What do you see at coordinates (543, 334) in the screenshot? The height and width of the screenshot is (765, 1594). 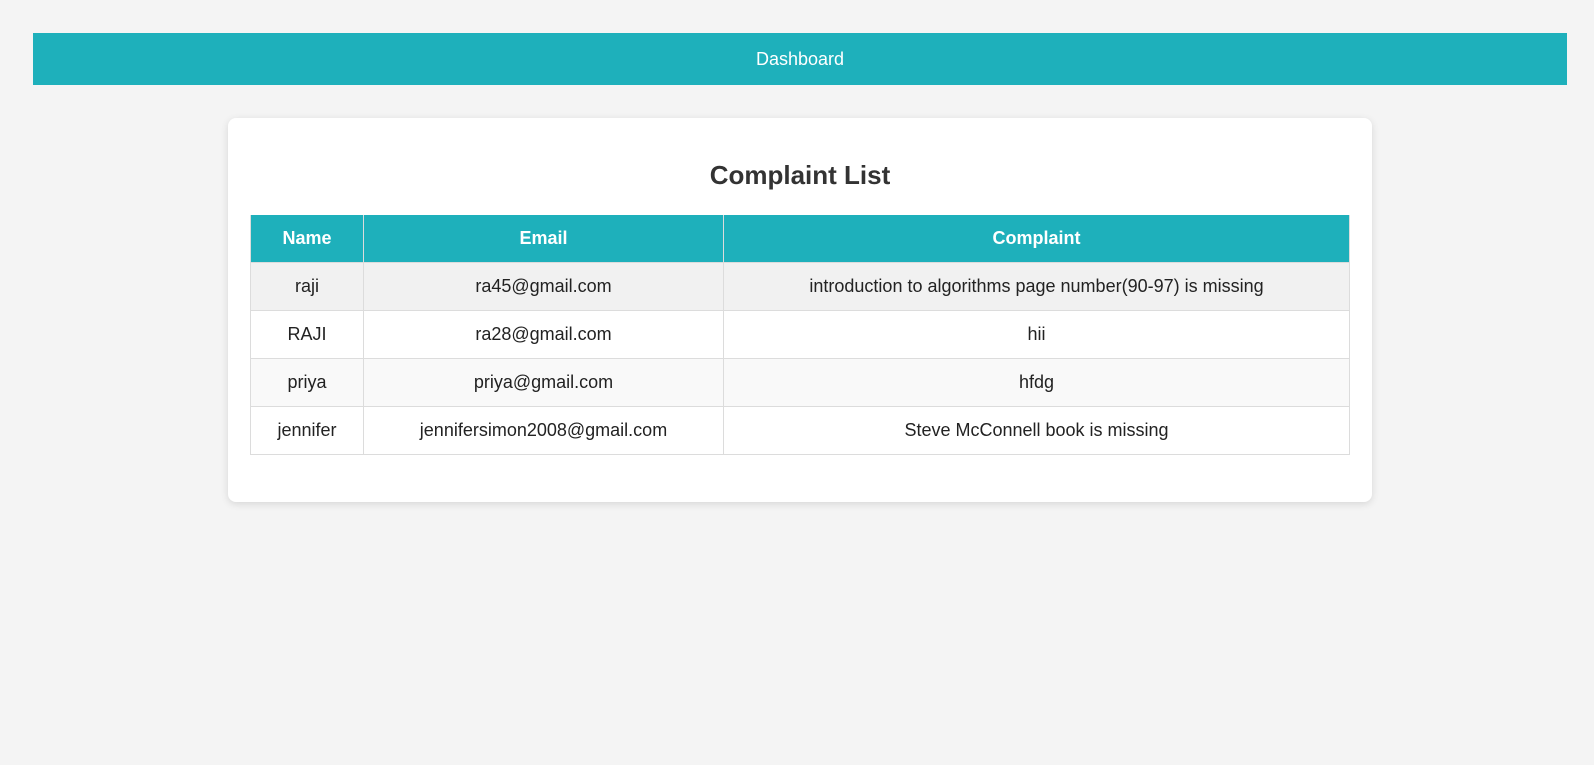 I see `cell-email: ra28@gmail.com` at bounding box center [543, 334].